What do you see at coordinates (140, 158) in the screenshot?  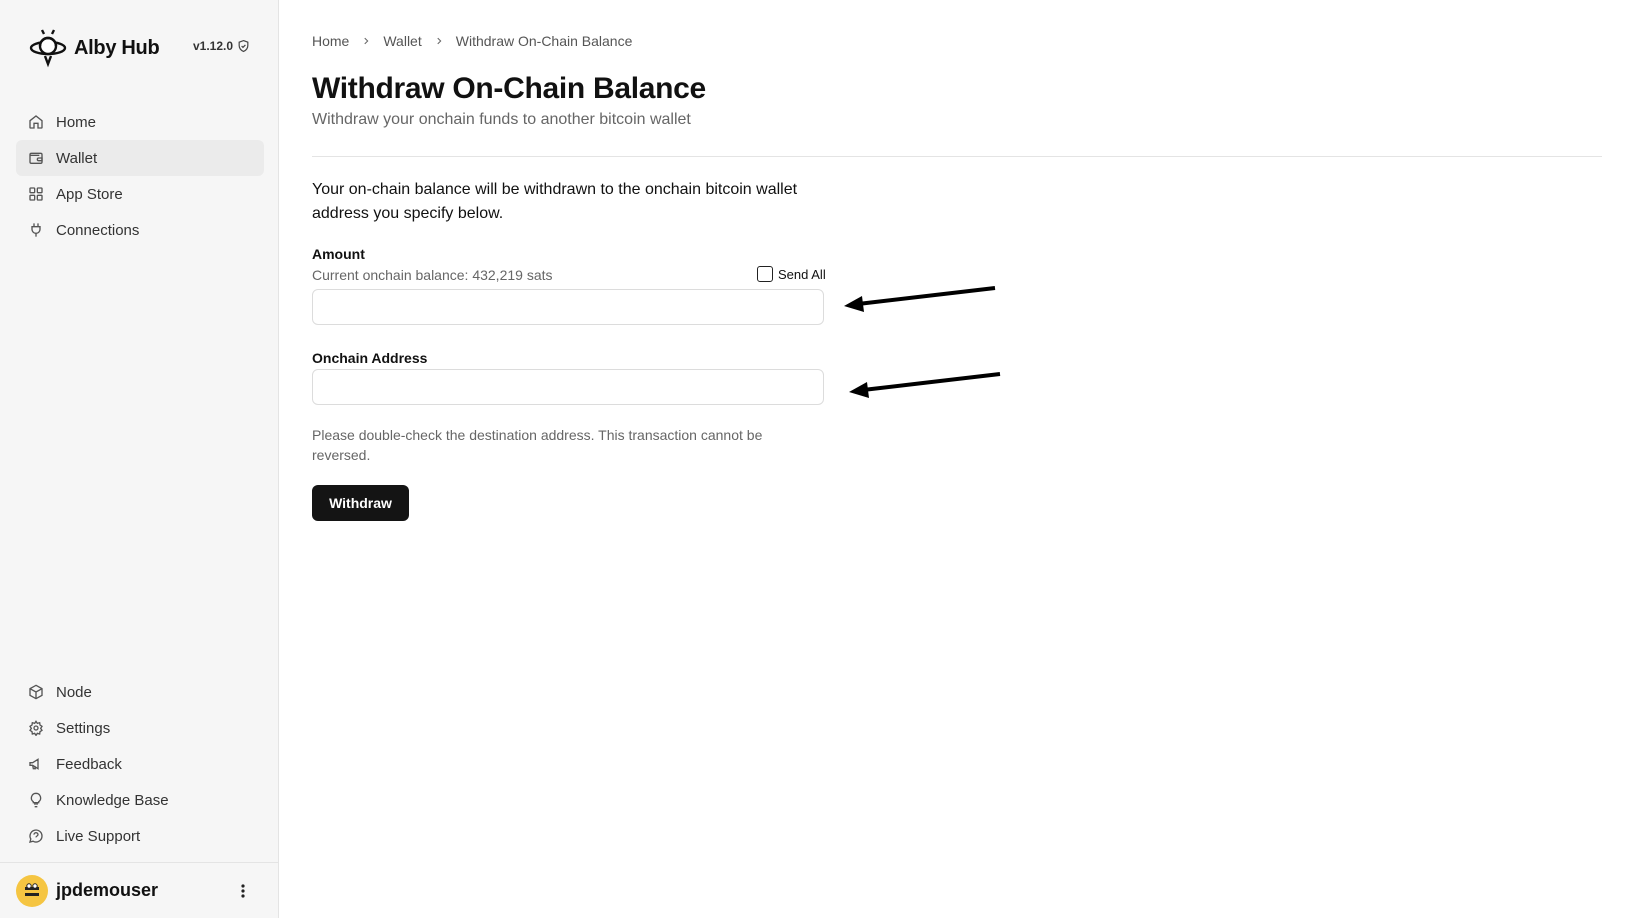 I see `sidebar-item-wallet: Wallet` at bounding box center [140, 158].